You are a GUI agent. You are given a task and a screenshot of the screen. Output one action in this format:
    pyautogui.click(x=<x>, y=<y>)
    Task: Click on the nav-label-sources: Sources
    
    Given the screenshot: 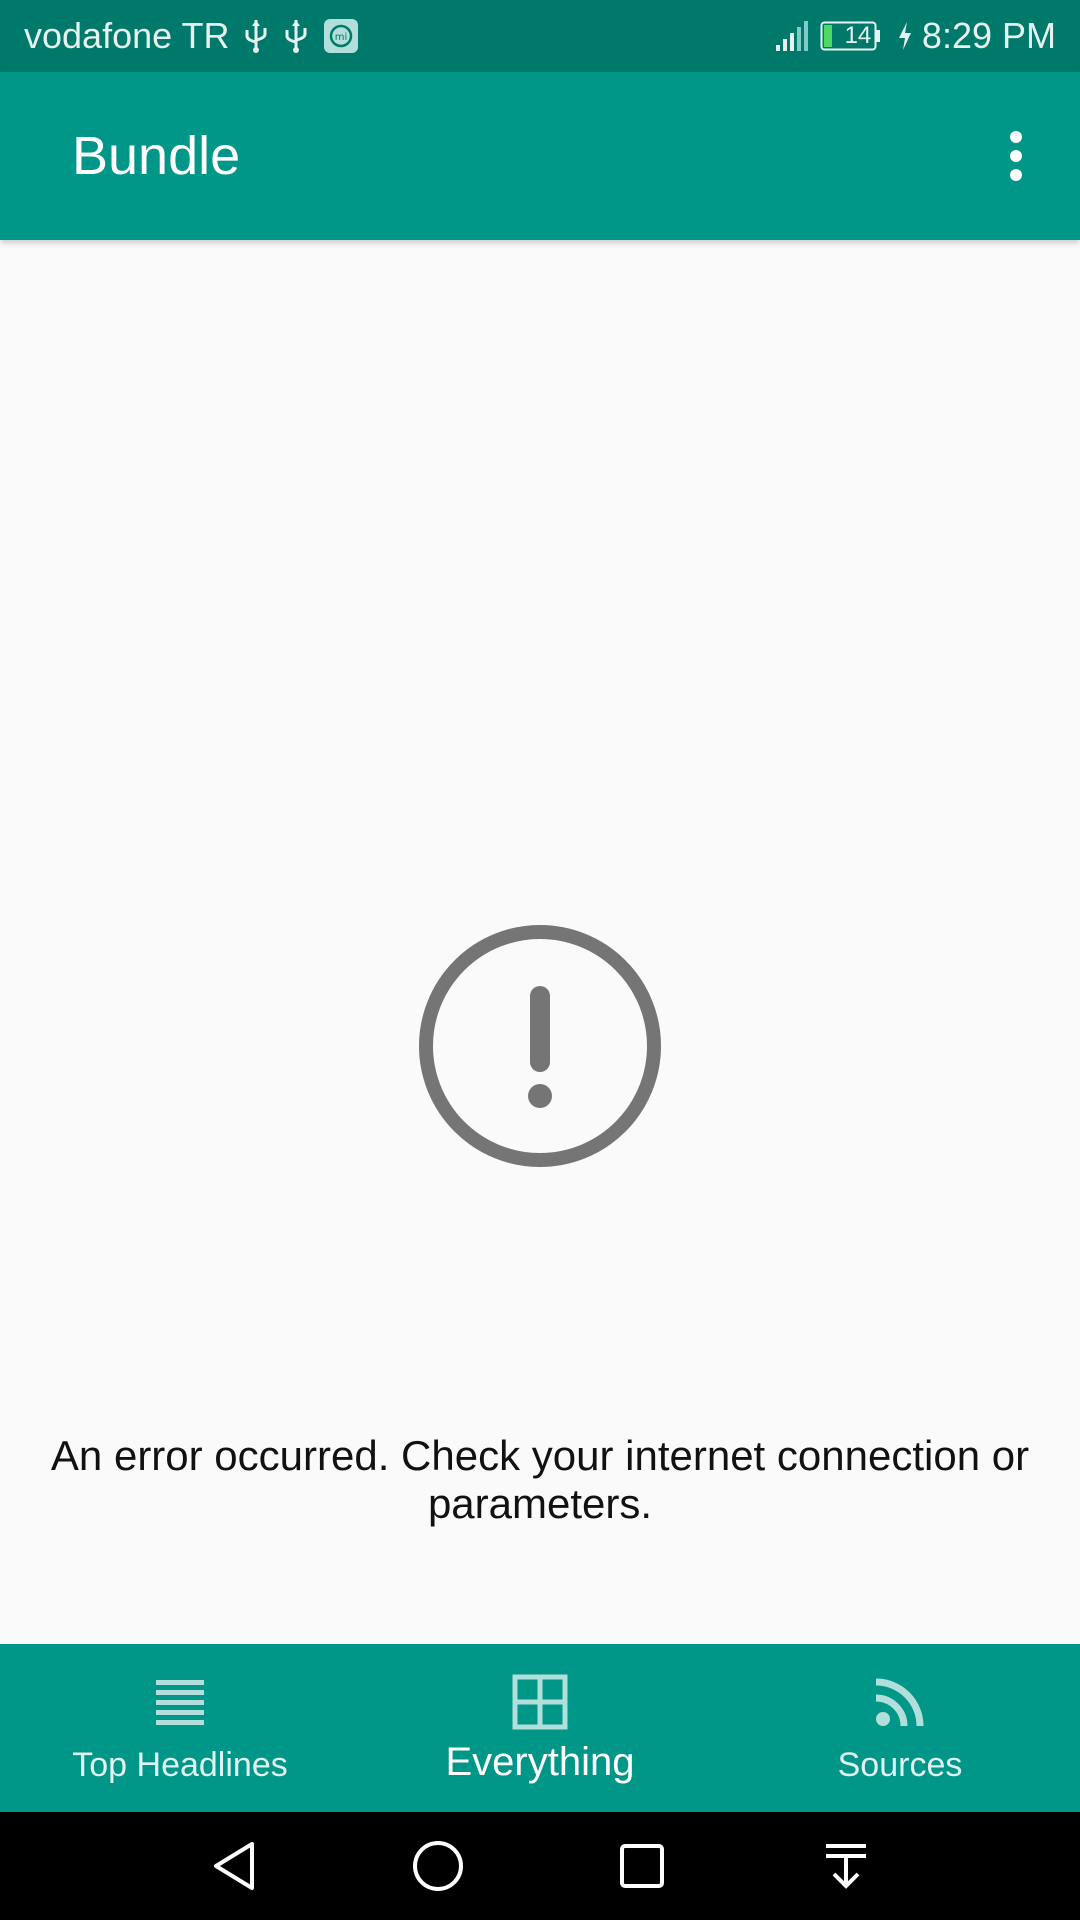 What is the action you would take?
    pyautogui.click(x=900, y=1765)
    